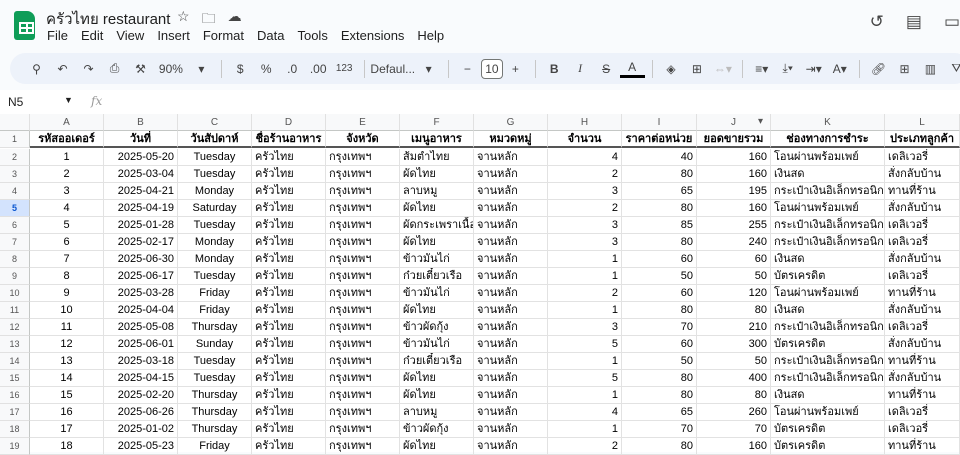 The height and width of the screenshot is (455, 960). Describe the element at coordinates (215, 395) in the screenshot. I see `table-cell: Thursday` at that location.